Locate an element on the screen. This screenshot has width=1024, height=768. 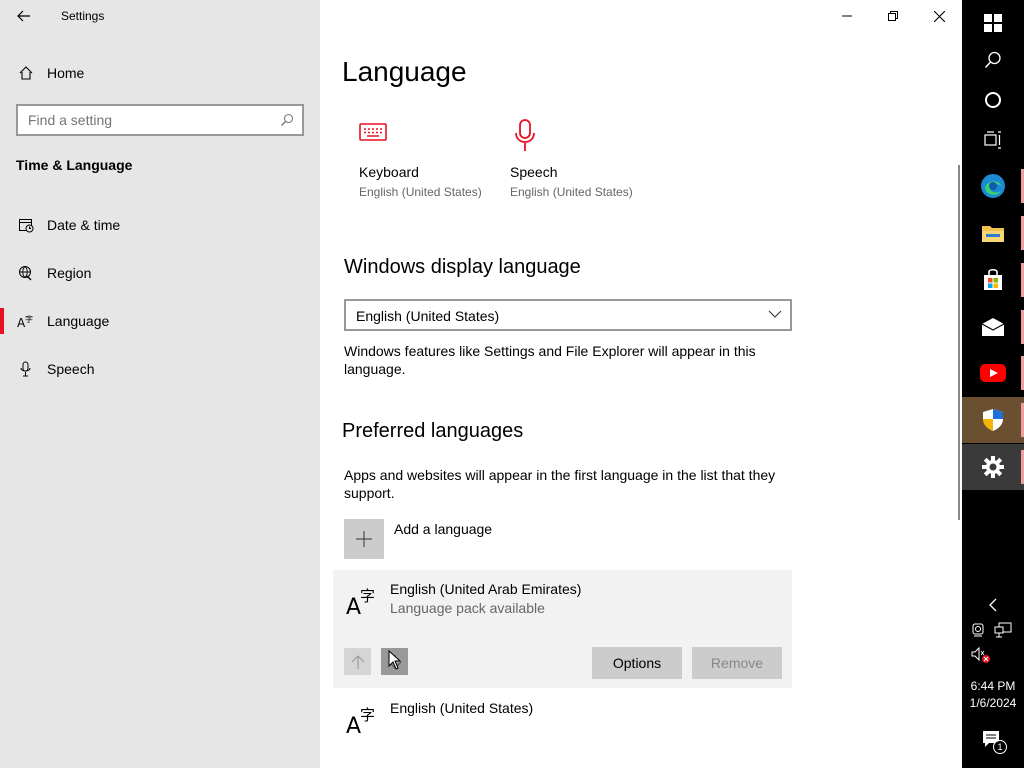
sidebar-item-language: A字 Language is located at coordinates (160, 321).